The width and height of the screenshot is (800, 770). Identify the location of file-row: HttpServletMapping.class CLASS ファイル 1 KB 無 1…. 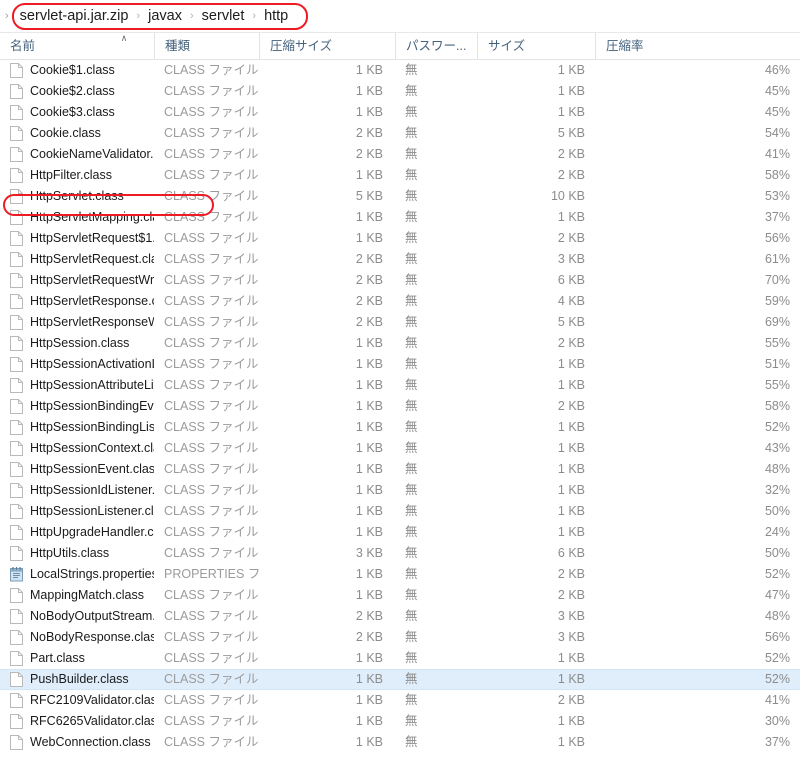
(400, 217).